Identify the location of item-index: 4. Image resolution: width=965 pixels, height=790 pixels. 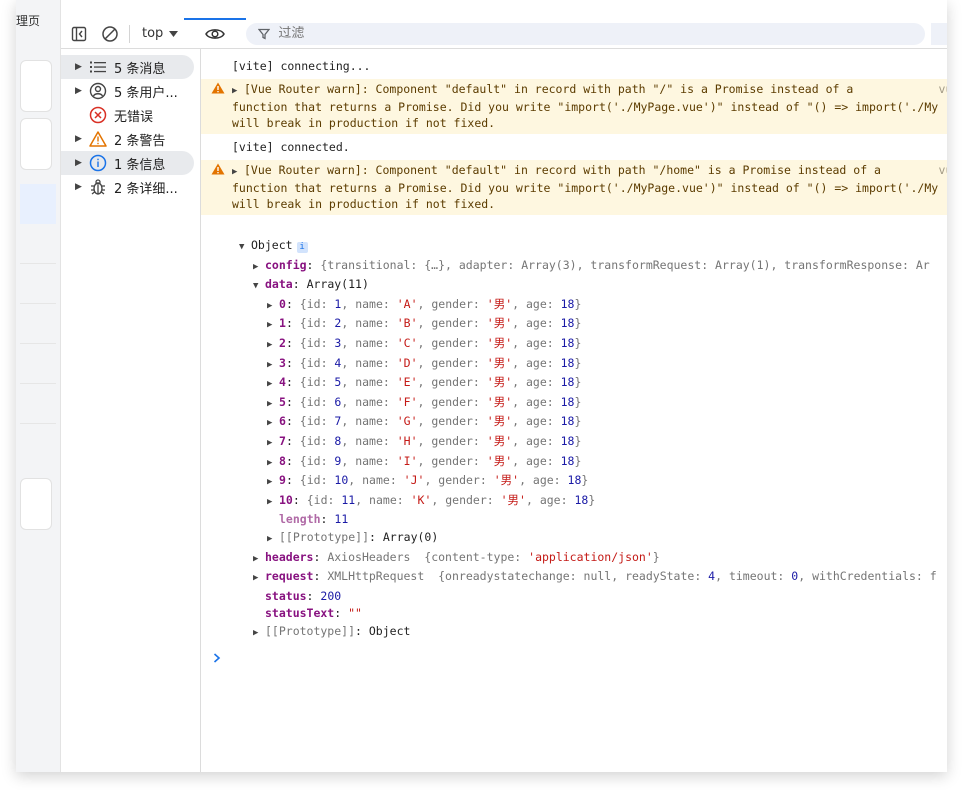
(282, 382).